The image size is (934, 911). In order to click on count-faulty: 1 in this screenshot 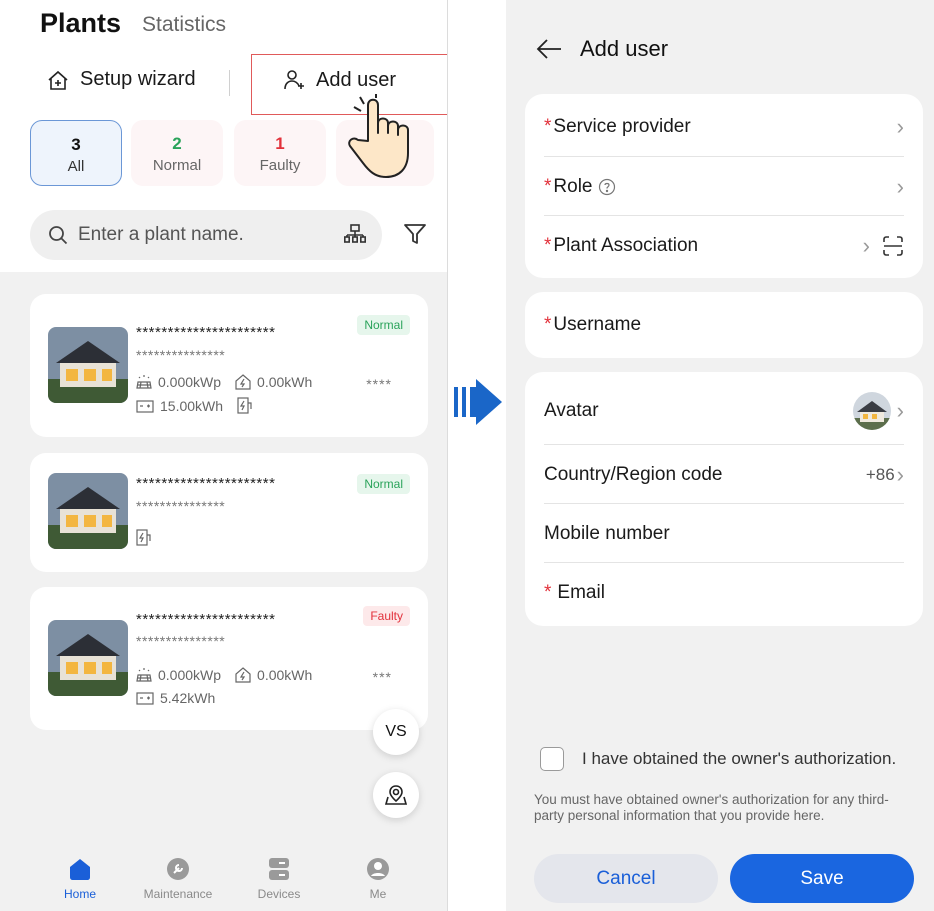, I will do `click(280, 143)`.